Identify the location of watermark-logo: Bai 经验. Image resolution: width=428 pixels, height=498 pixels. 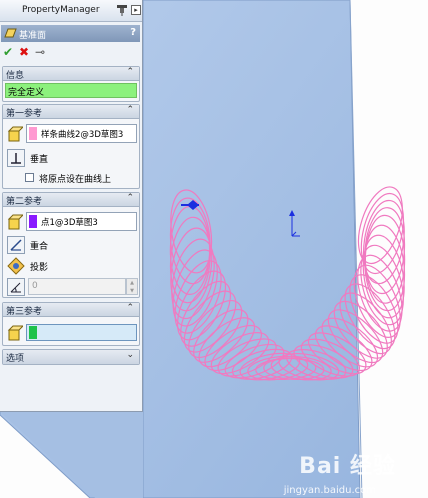
(347, 466).